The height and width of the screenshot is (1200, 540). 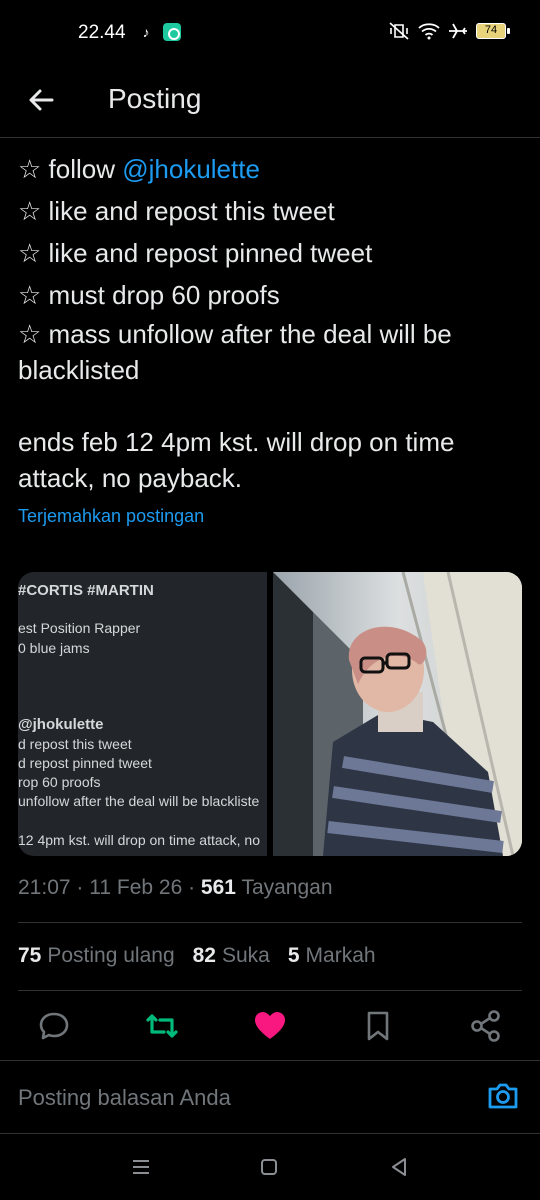 What do you see at coordinates (44, 887) in the screenshot?
I see `tweet-time: 21:07` at bounding box center [44, 887].